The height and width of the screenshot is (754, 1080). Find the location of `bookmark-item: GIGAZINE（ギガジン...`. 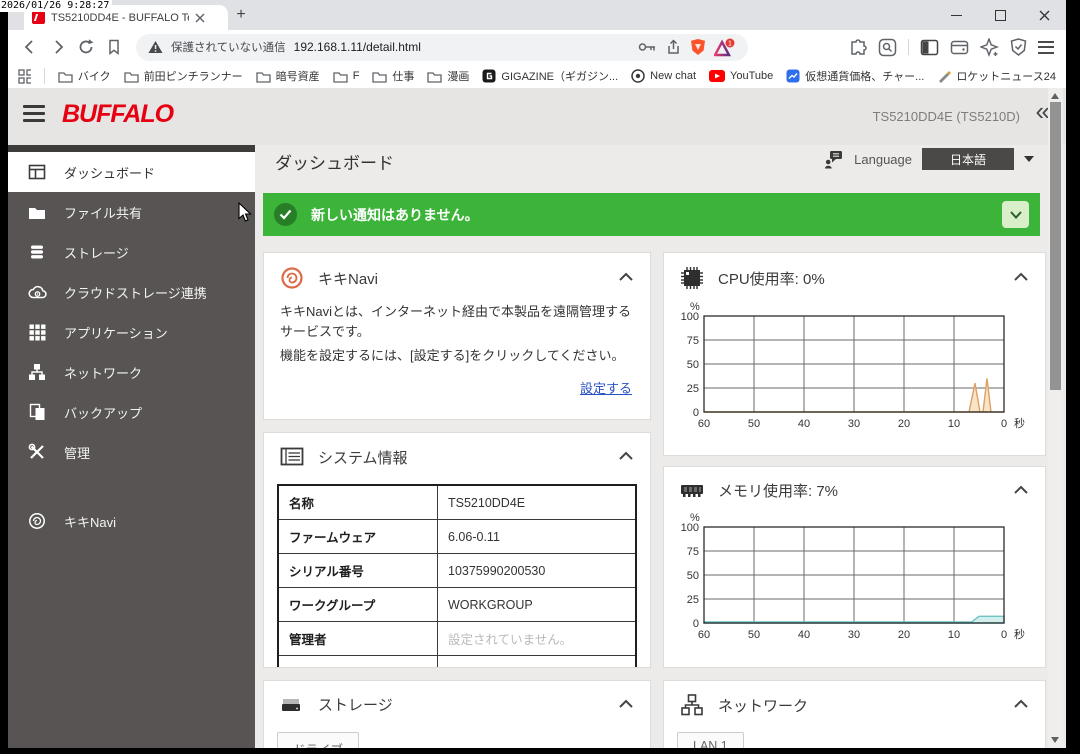

bookmark-item: GIGAZINE（ギガジン... is located at coordinates (550, 76).